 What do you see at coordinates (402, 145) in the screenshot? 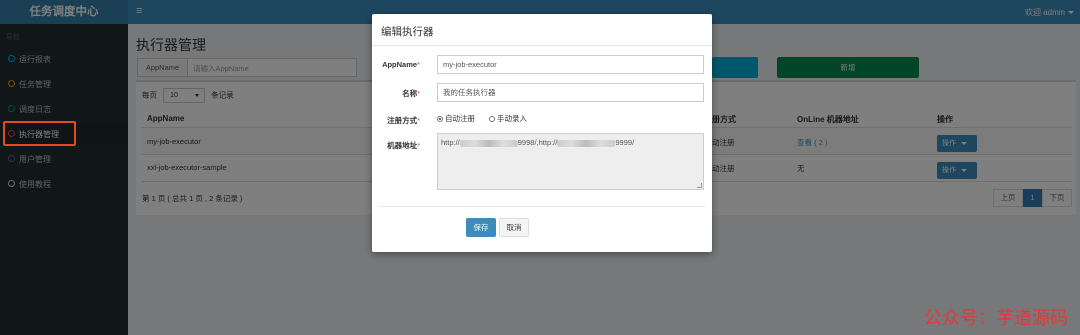
I see `label-text: 机器地址` at bounding box center [402, 145].